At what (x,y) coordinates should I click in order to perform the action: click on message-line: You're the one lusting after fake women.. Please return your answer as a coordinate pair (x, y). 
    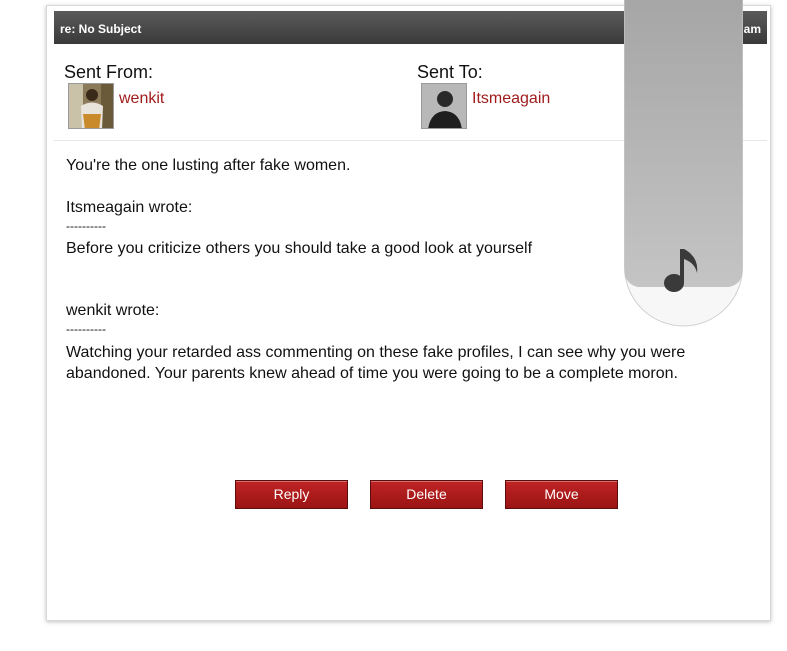
    Looking at the image, I should click on (208, 165).